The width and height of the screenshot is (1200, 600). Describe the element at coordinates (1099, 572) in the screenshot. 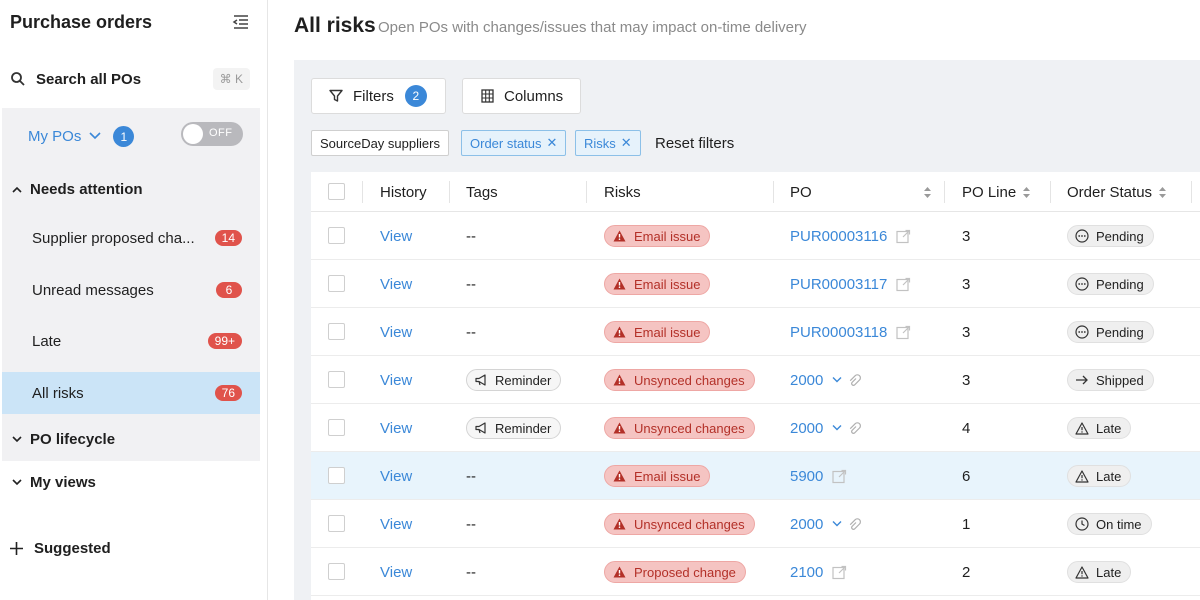

I see `status-badge: Late` at that location.